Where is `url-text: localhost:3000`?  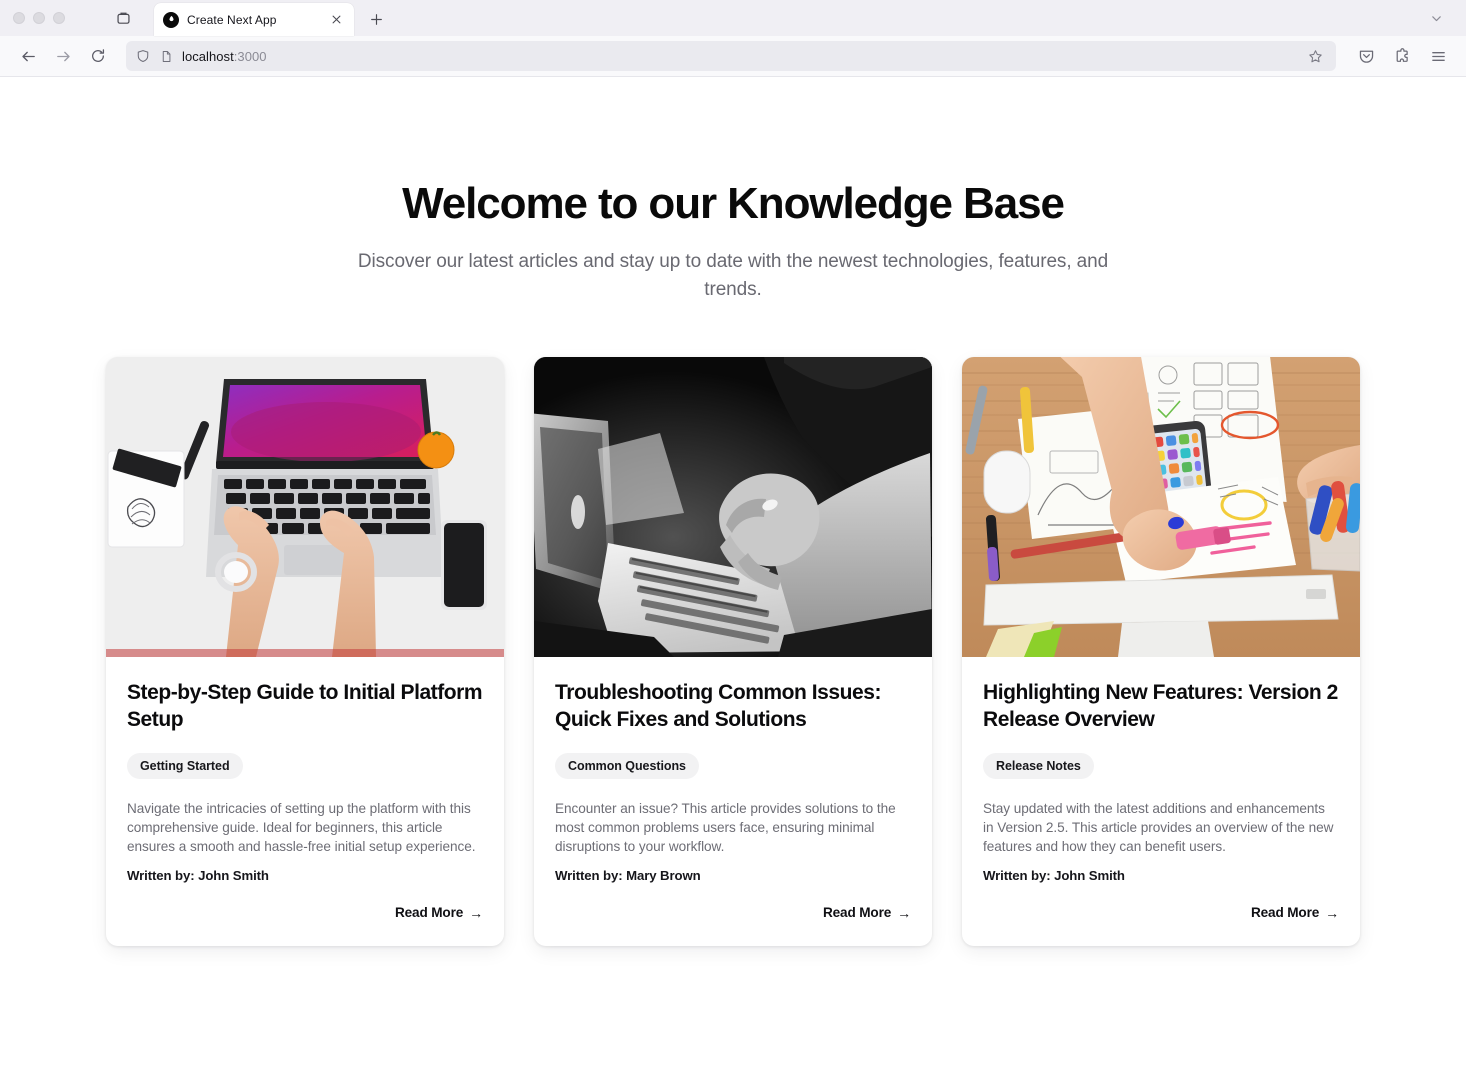 url-text: localhost:3000 is located at coordinates (224, 56).